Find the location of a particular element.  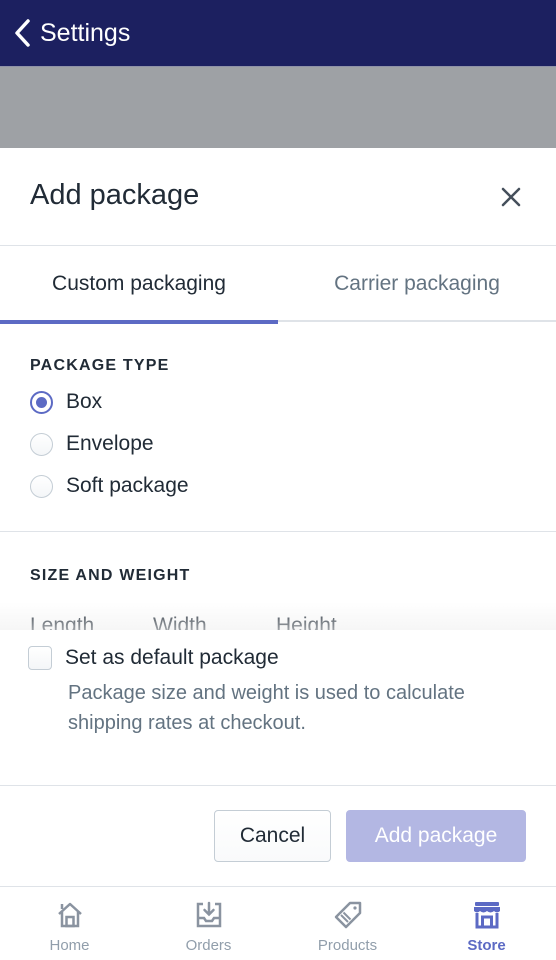

modal-backdrop is located at coordinates (278, 107).